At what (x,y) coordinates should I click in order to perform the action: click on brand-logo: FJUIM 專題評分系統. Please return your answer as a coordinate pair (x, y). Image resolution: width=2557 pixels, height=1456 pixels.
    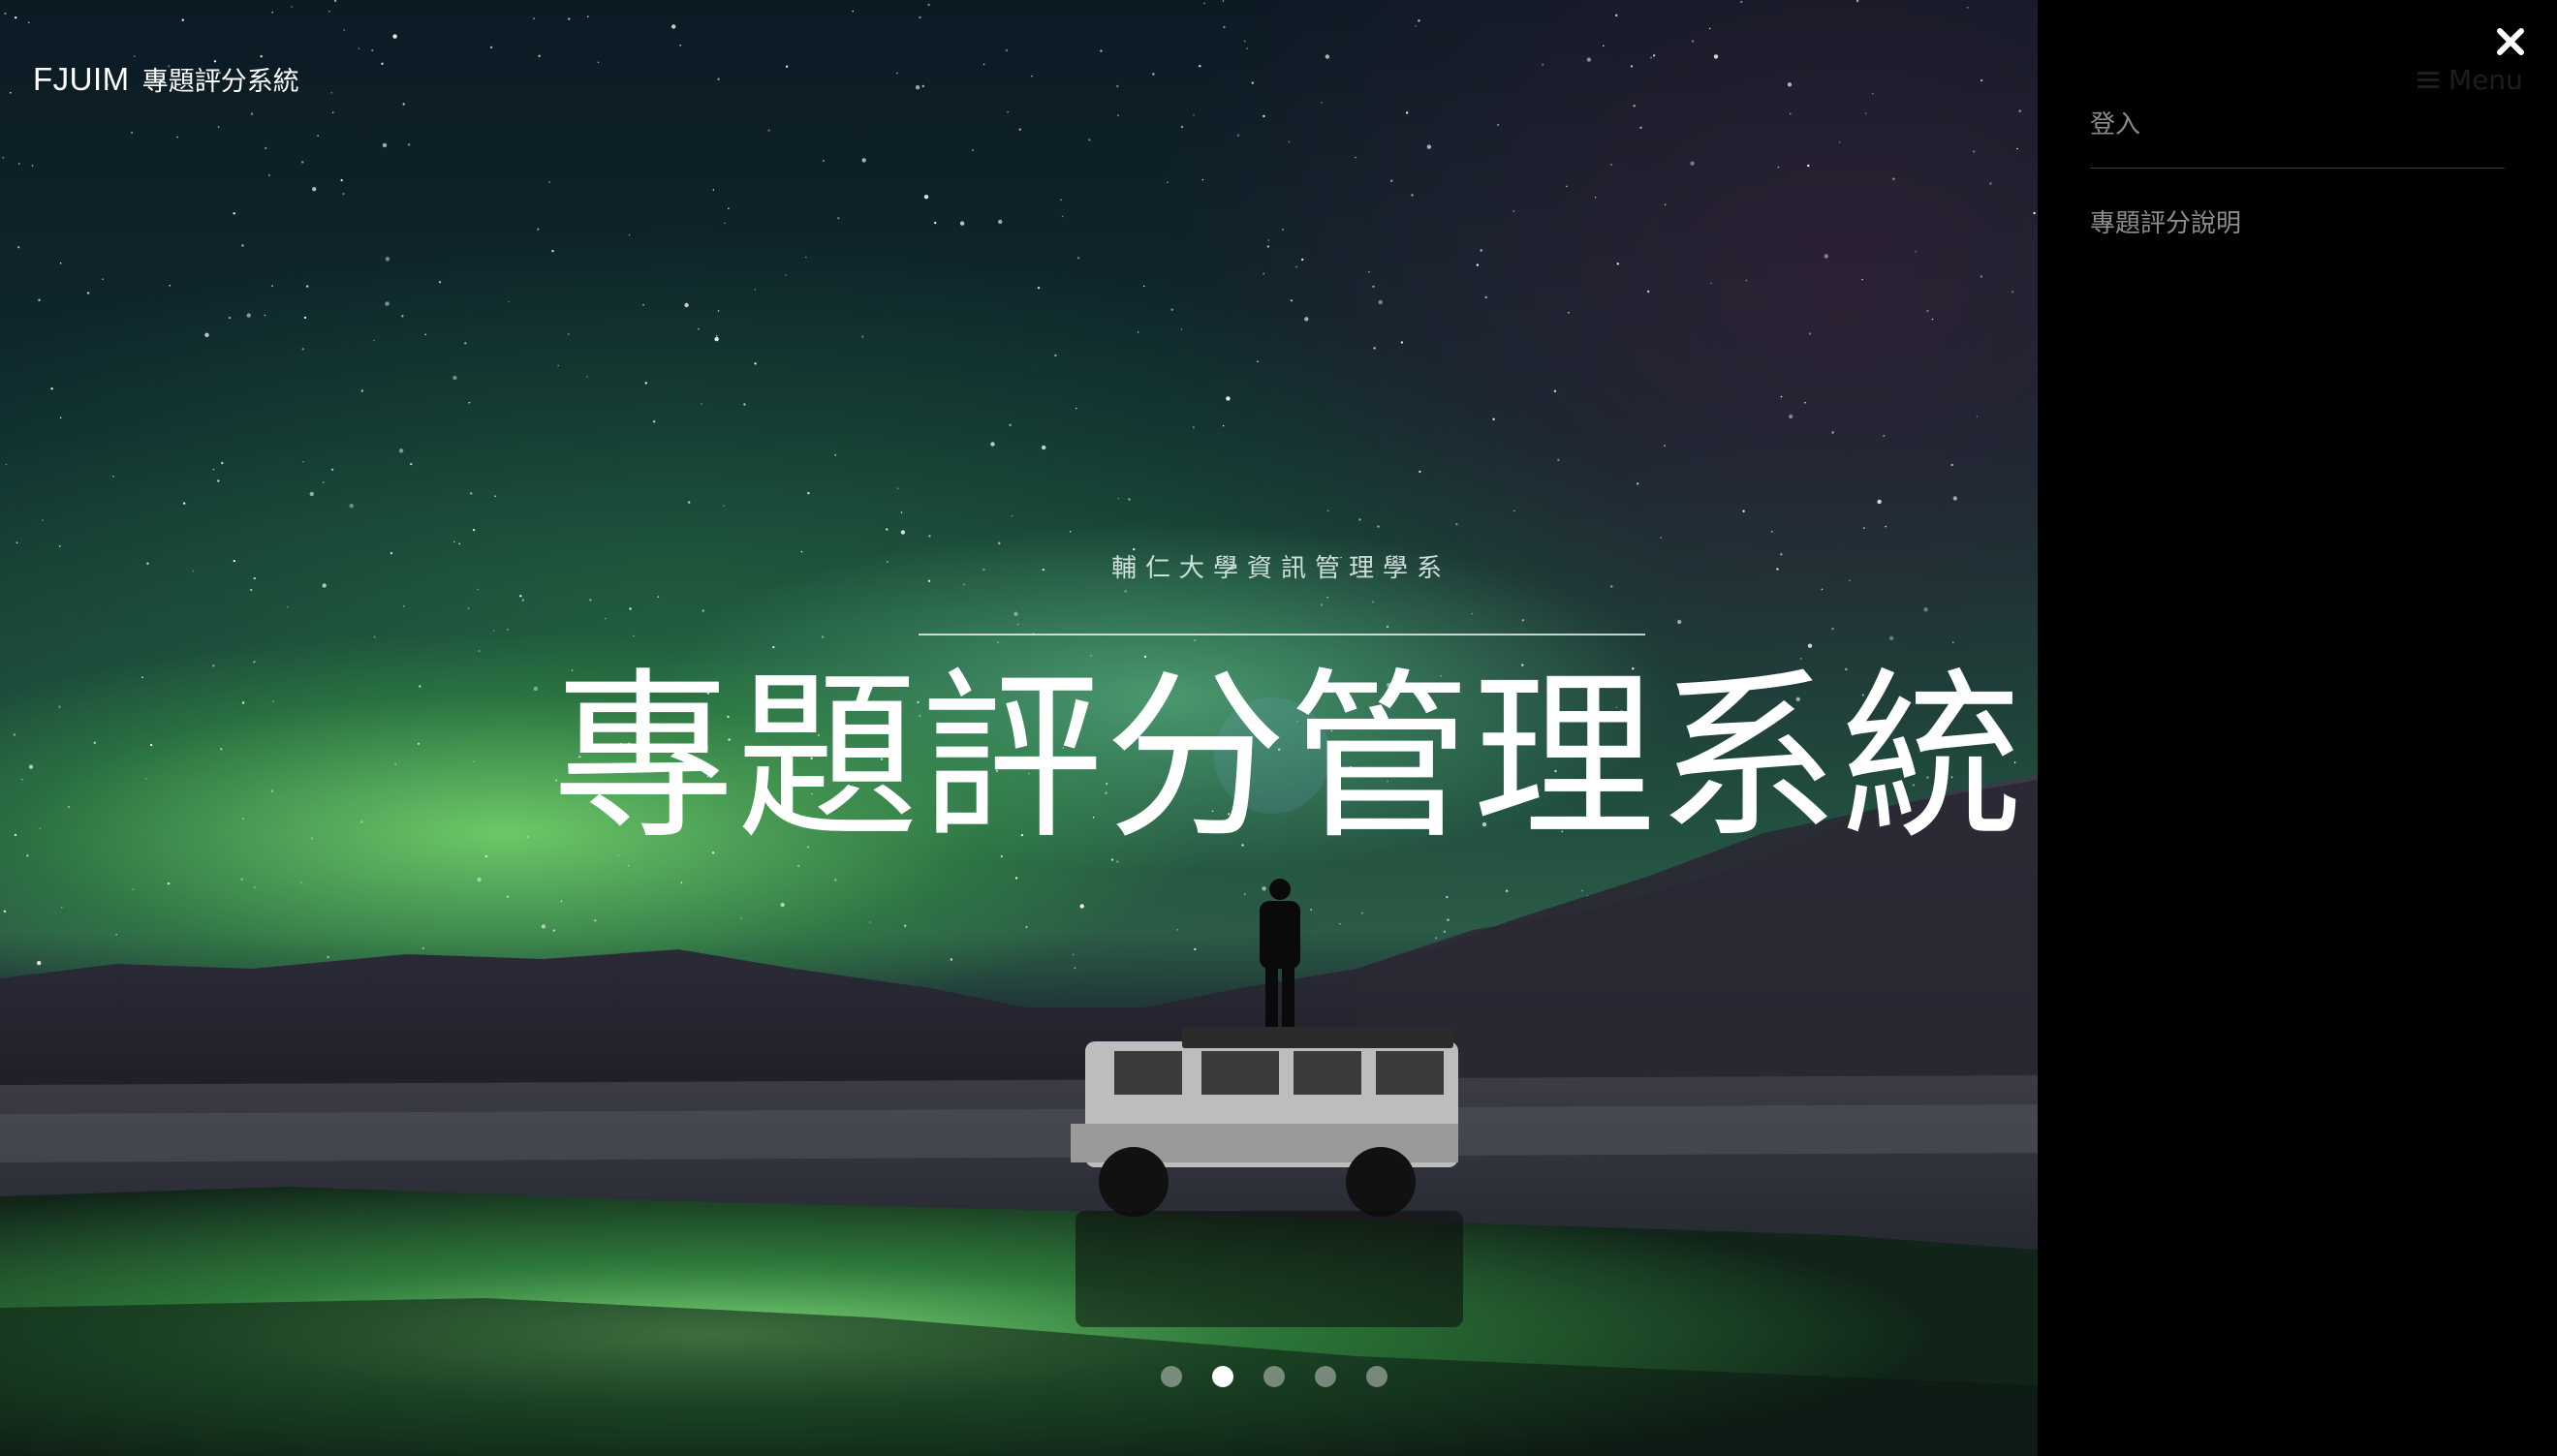
    Looking at the image, I should click on (166, 79).